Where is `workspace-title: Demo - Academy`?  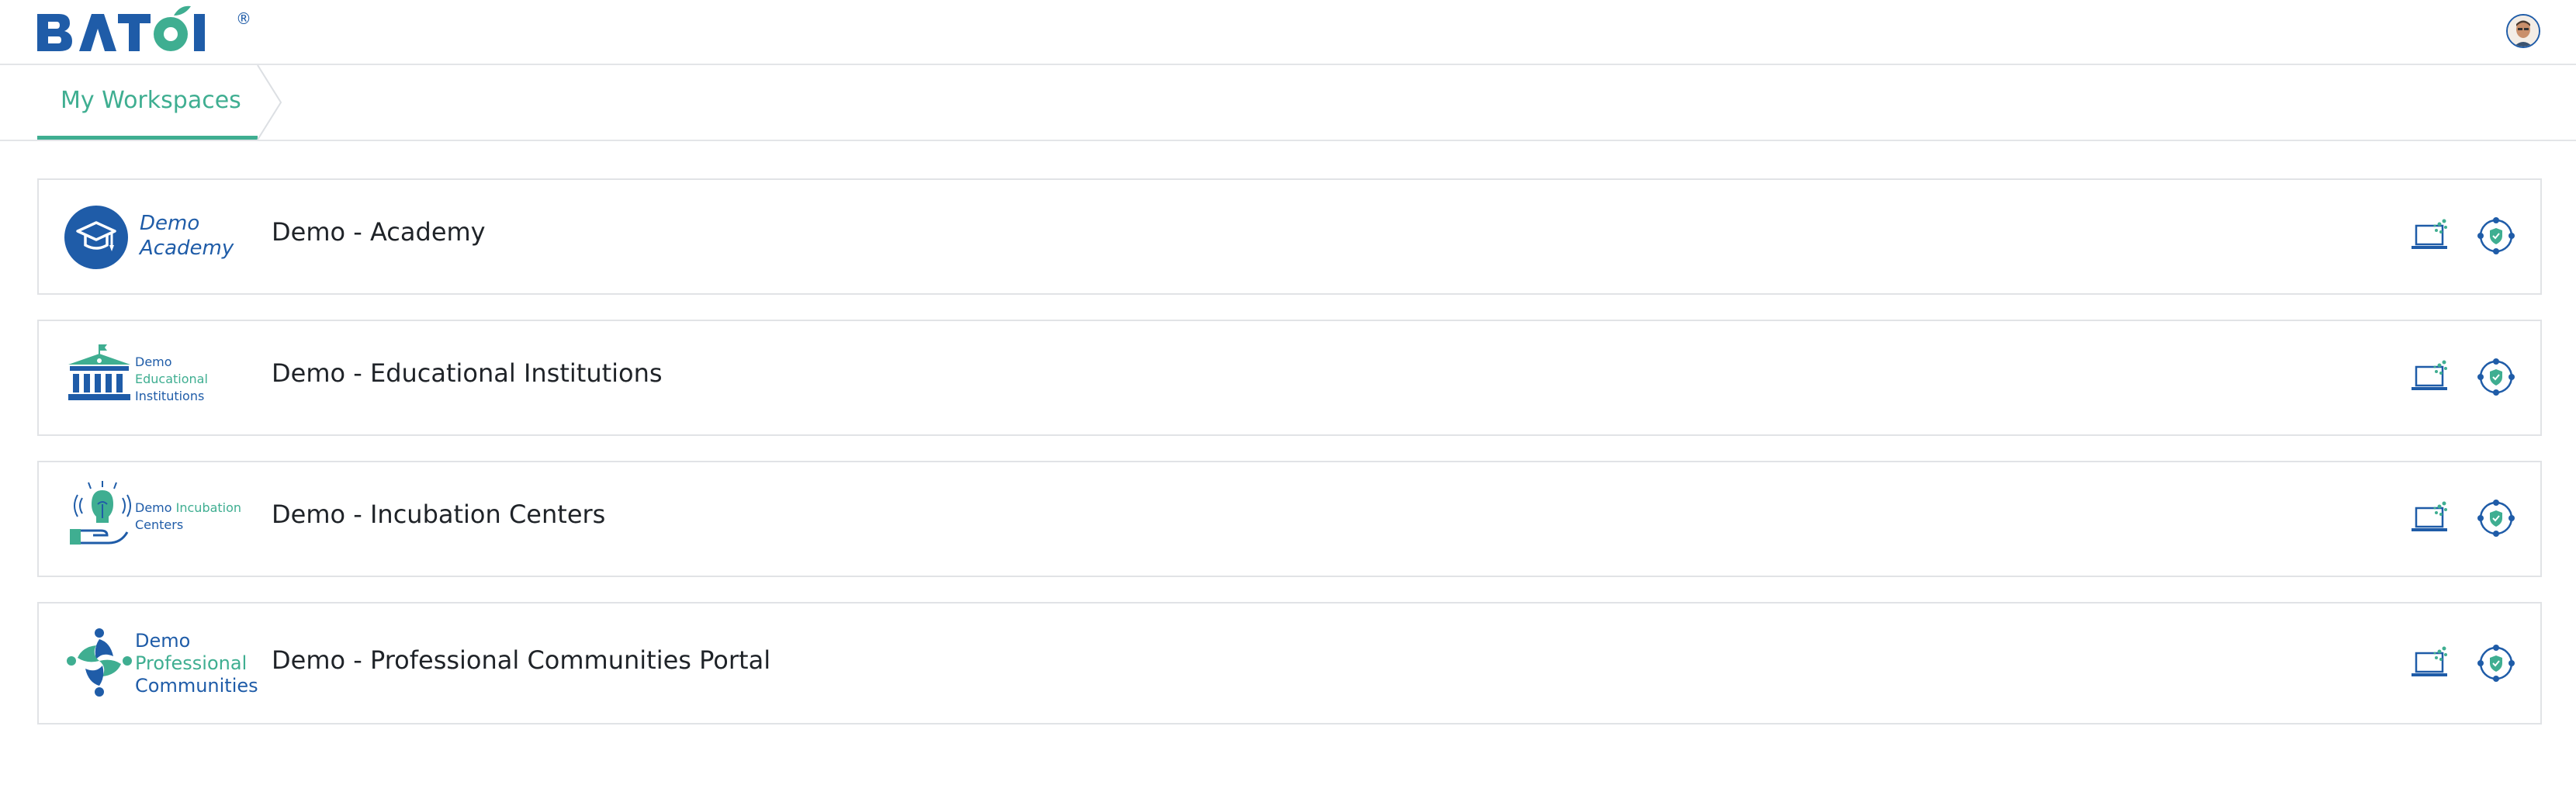 workspace-title: Demo - Academy is located at coordinates (379, 232).